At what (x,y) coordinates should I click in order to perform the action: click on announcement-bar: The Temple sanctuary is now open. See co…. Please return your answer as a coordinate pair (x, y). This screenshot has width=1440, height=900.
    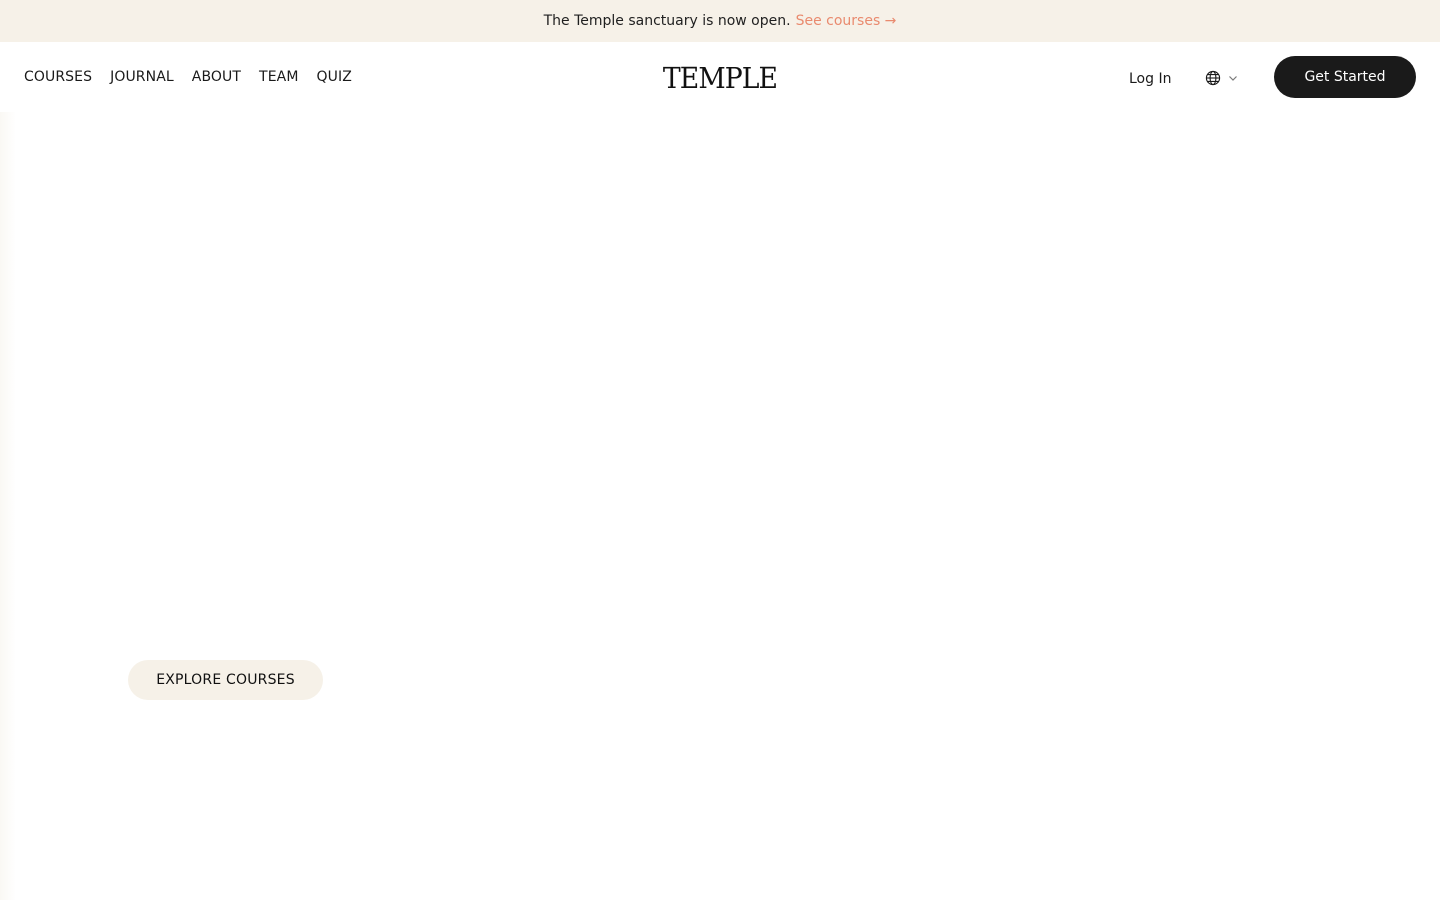
    Looking at the image, I should click on (720, 21).